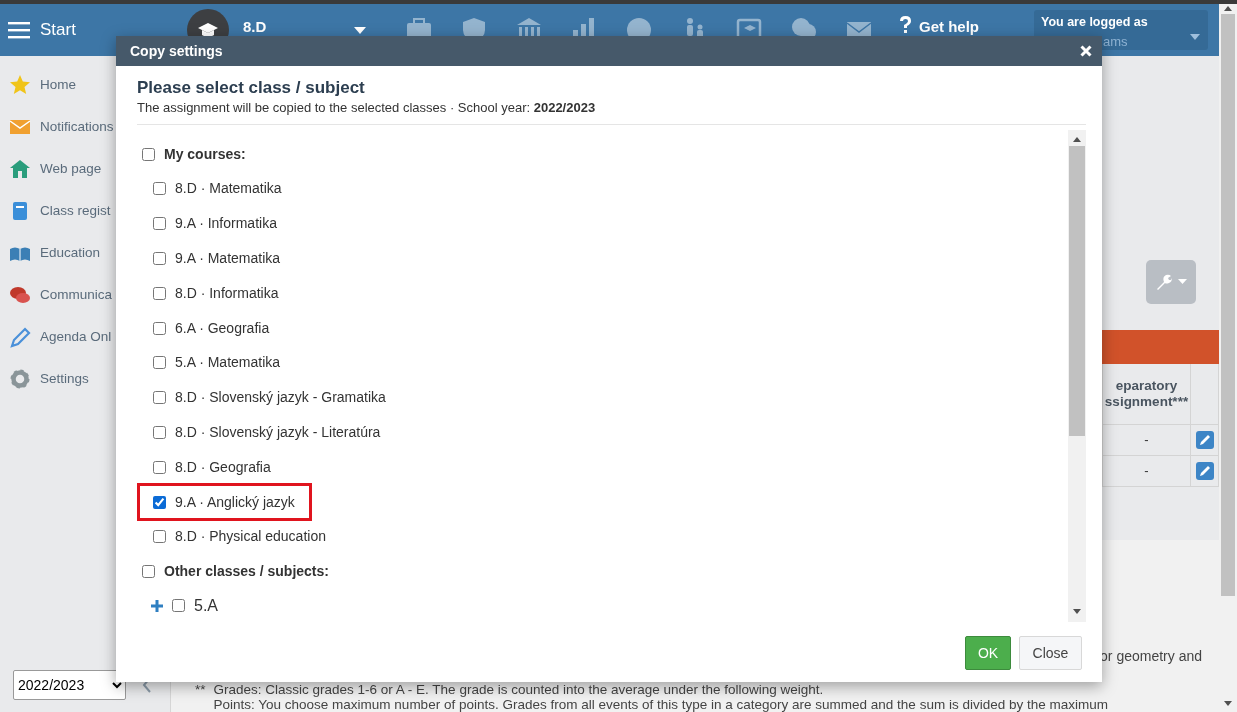 The width and height of the screenshot is (1237, 712). Describe the element at coordinates (228, 189) in the screenshot. I see `option-label: 8.D · Matematika` at that location.